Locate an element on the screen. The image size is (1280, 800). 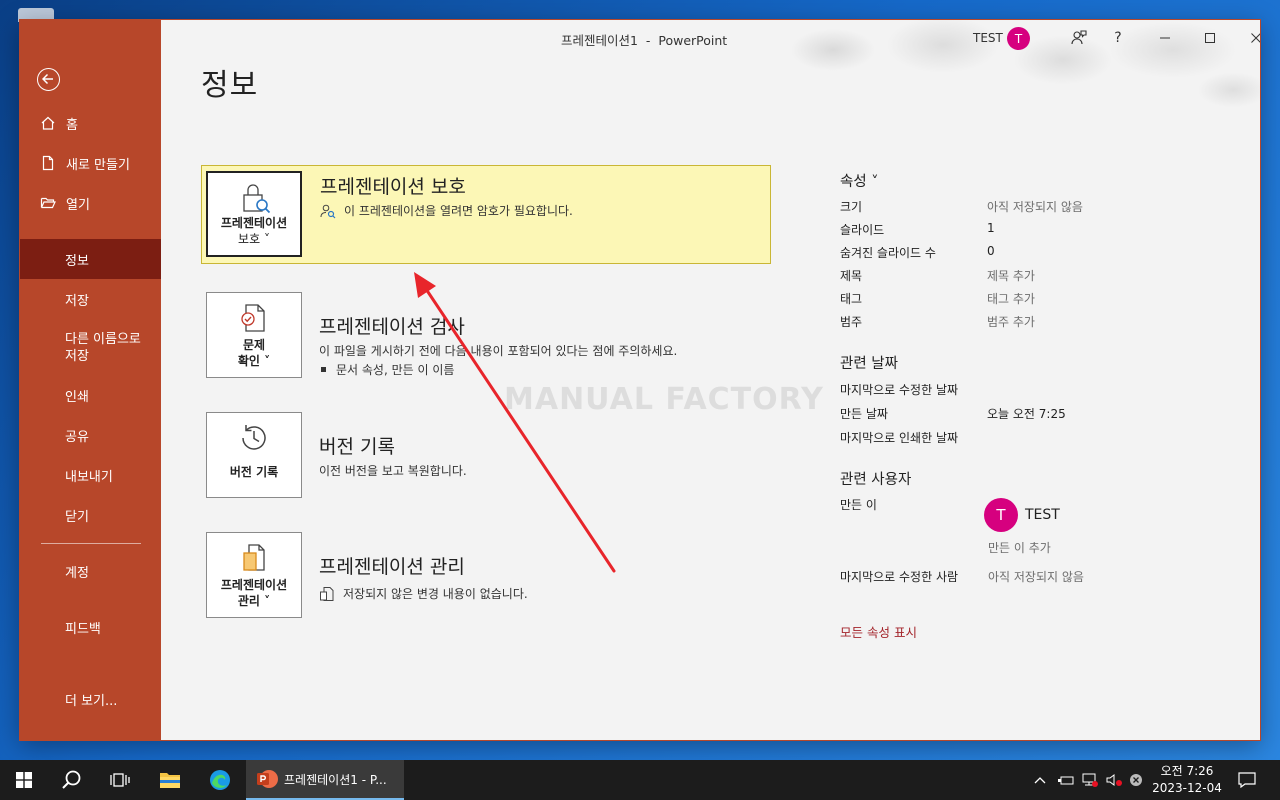
back-button is located at coordinates (48, 79).